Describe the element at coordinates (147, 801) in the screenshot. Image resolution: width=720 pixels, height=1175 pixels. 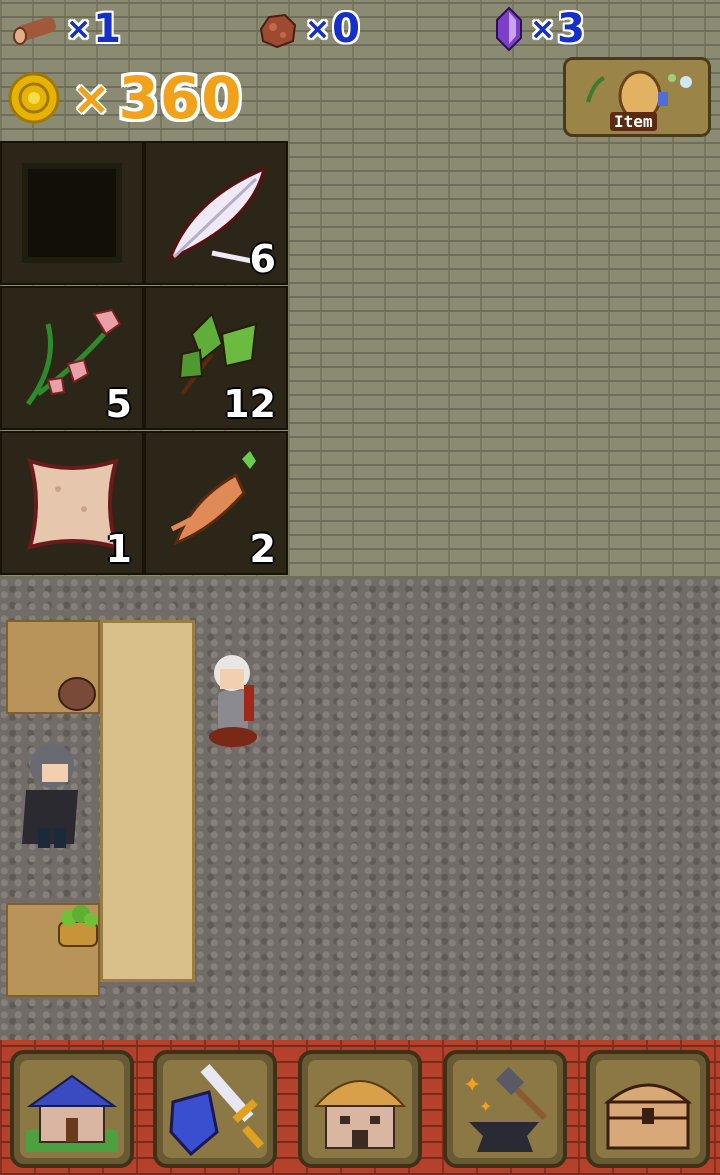
I see `shop-counter` at that location.